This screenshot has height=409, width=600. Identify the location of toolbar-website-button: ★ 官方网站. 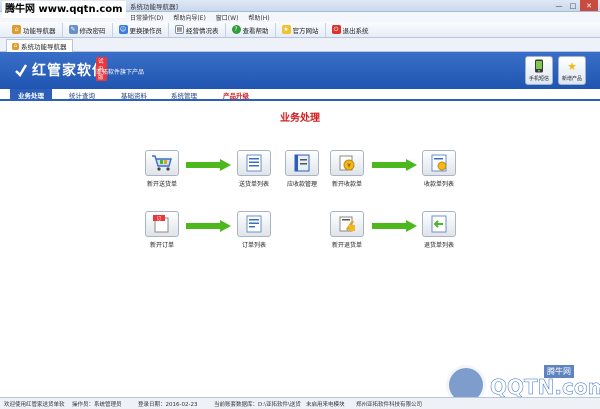
(301, 29).